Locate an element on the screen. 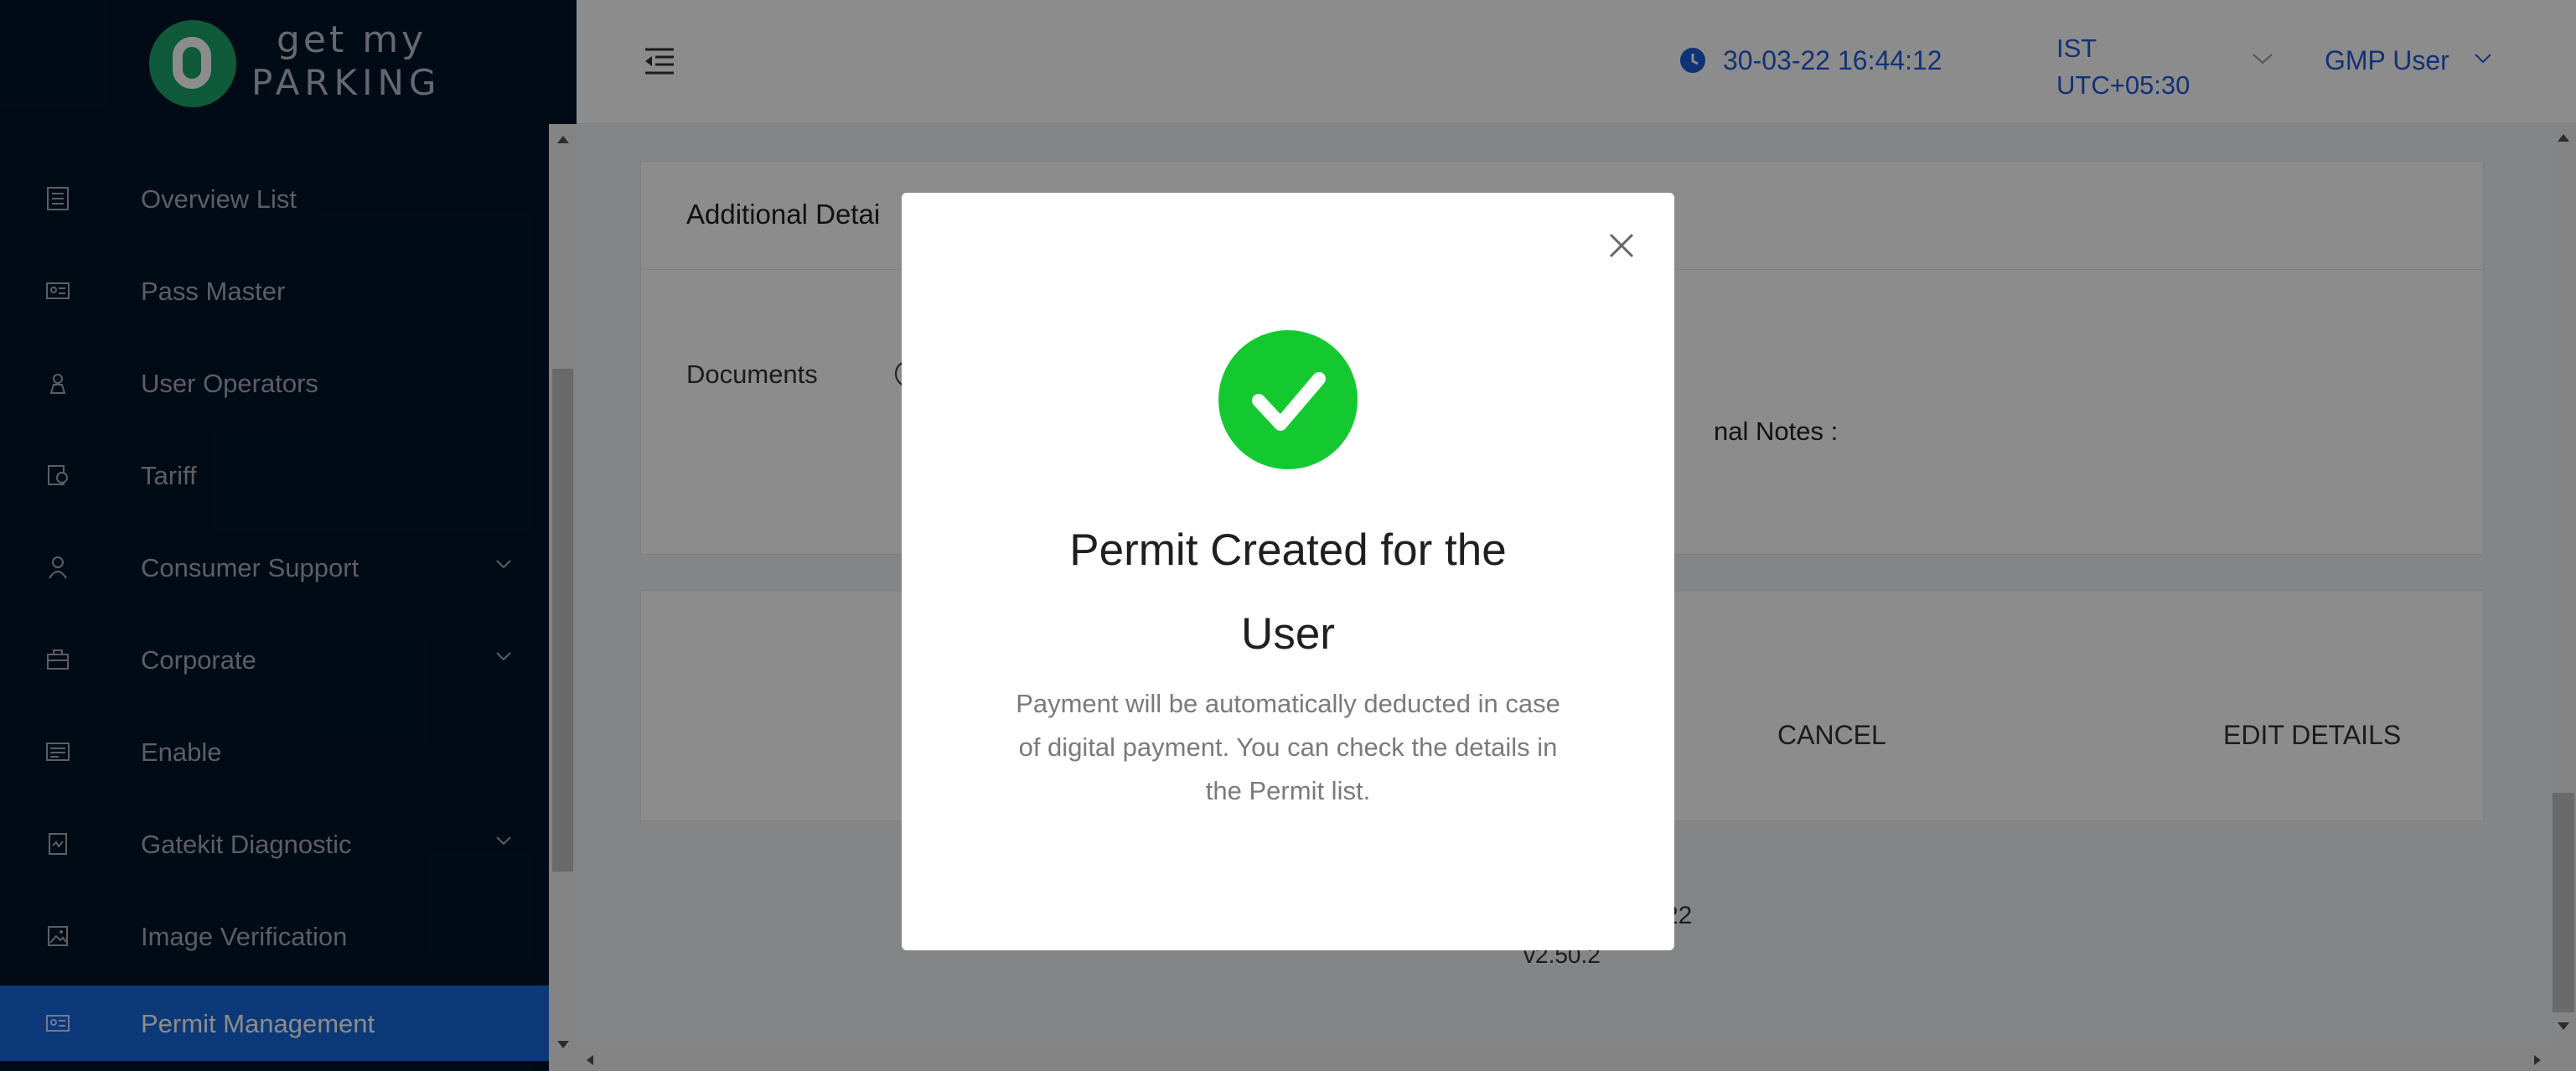  modal-title-line2: User is located at coordinates (1288, 634).